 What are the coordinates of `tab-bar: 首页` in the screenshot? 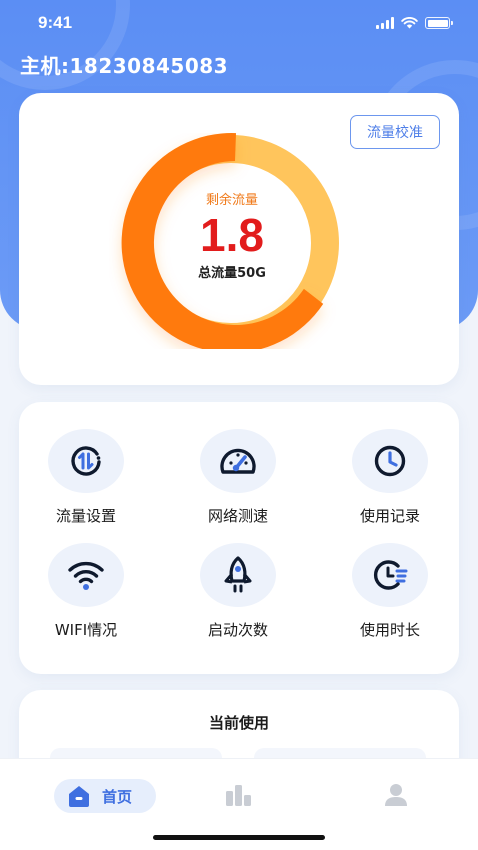 It's located at (239, 804).